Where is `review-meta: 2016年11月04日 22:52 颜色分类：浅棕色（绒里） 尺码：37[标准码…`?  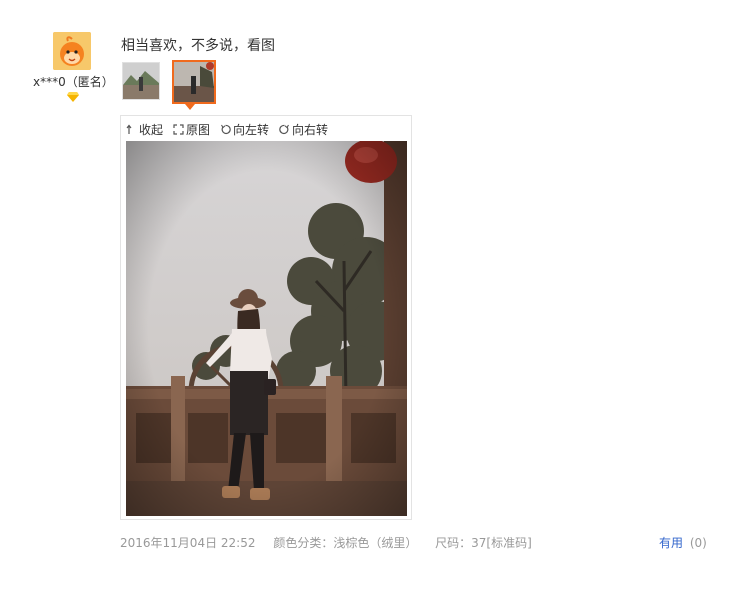
review-meta: 2016年11月04日 22:52 颜色分类：浅棕色（绒里） 尺码：37[标准码… is located at coordinates (333, 542).